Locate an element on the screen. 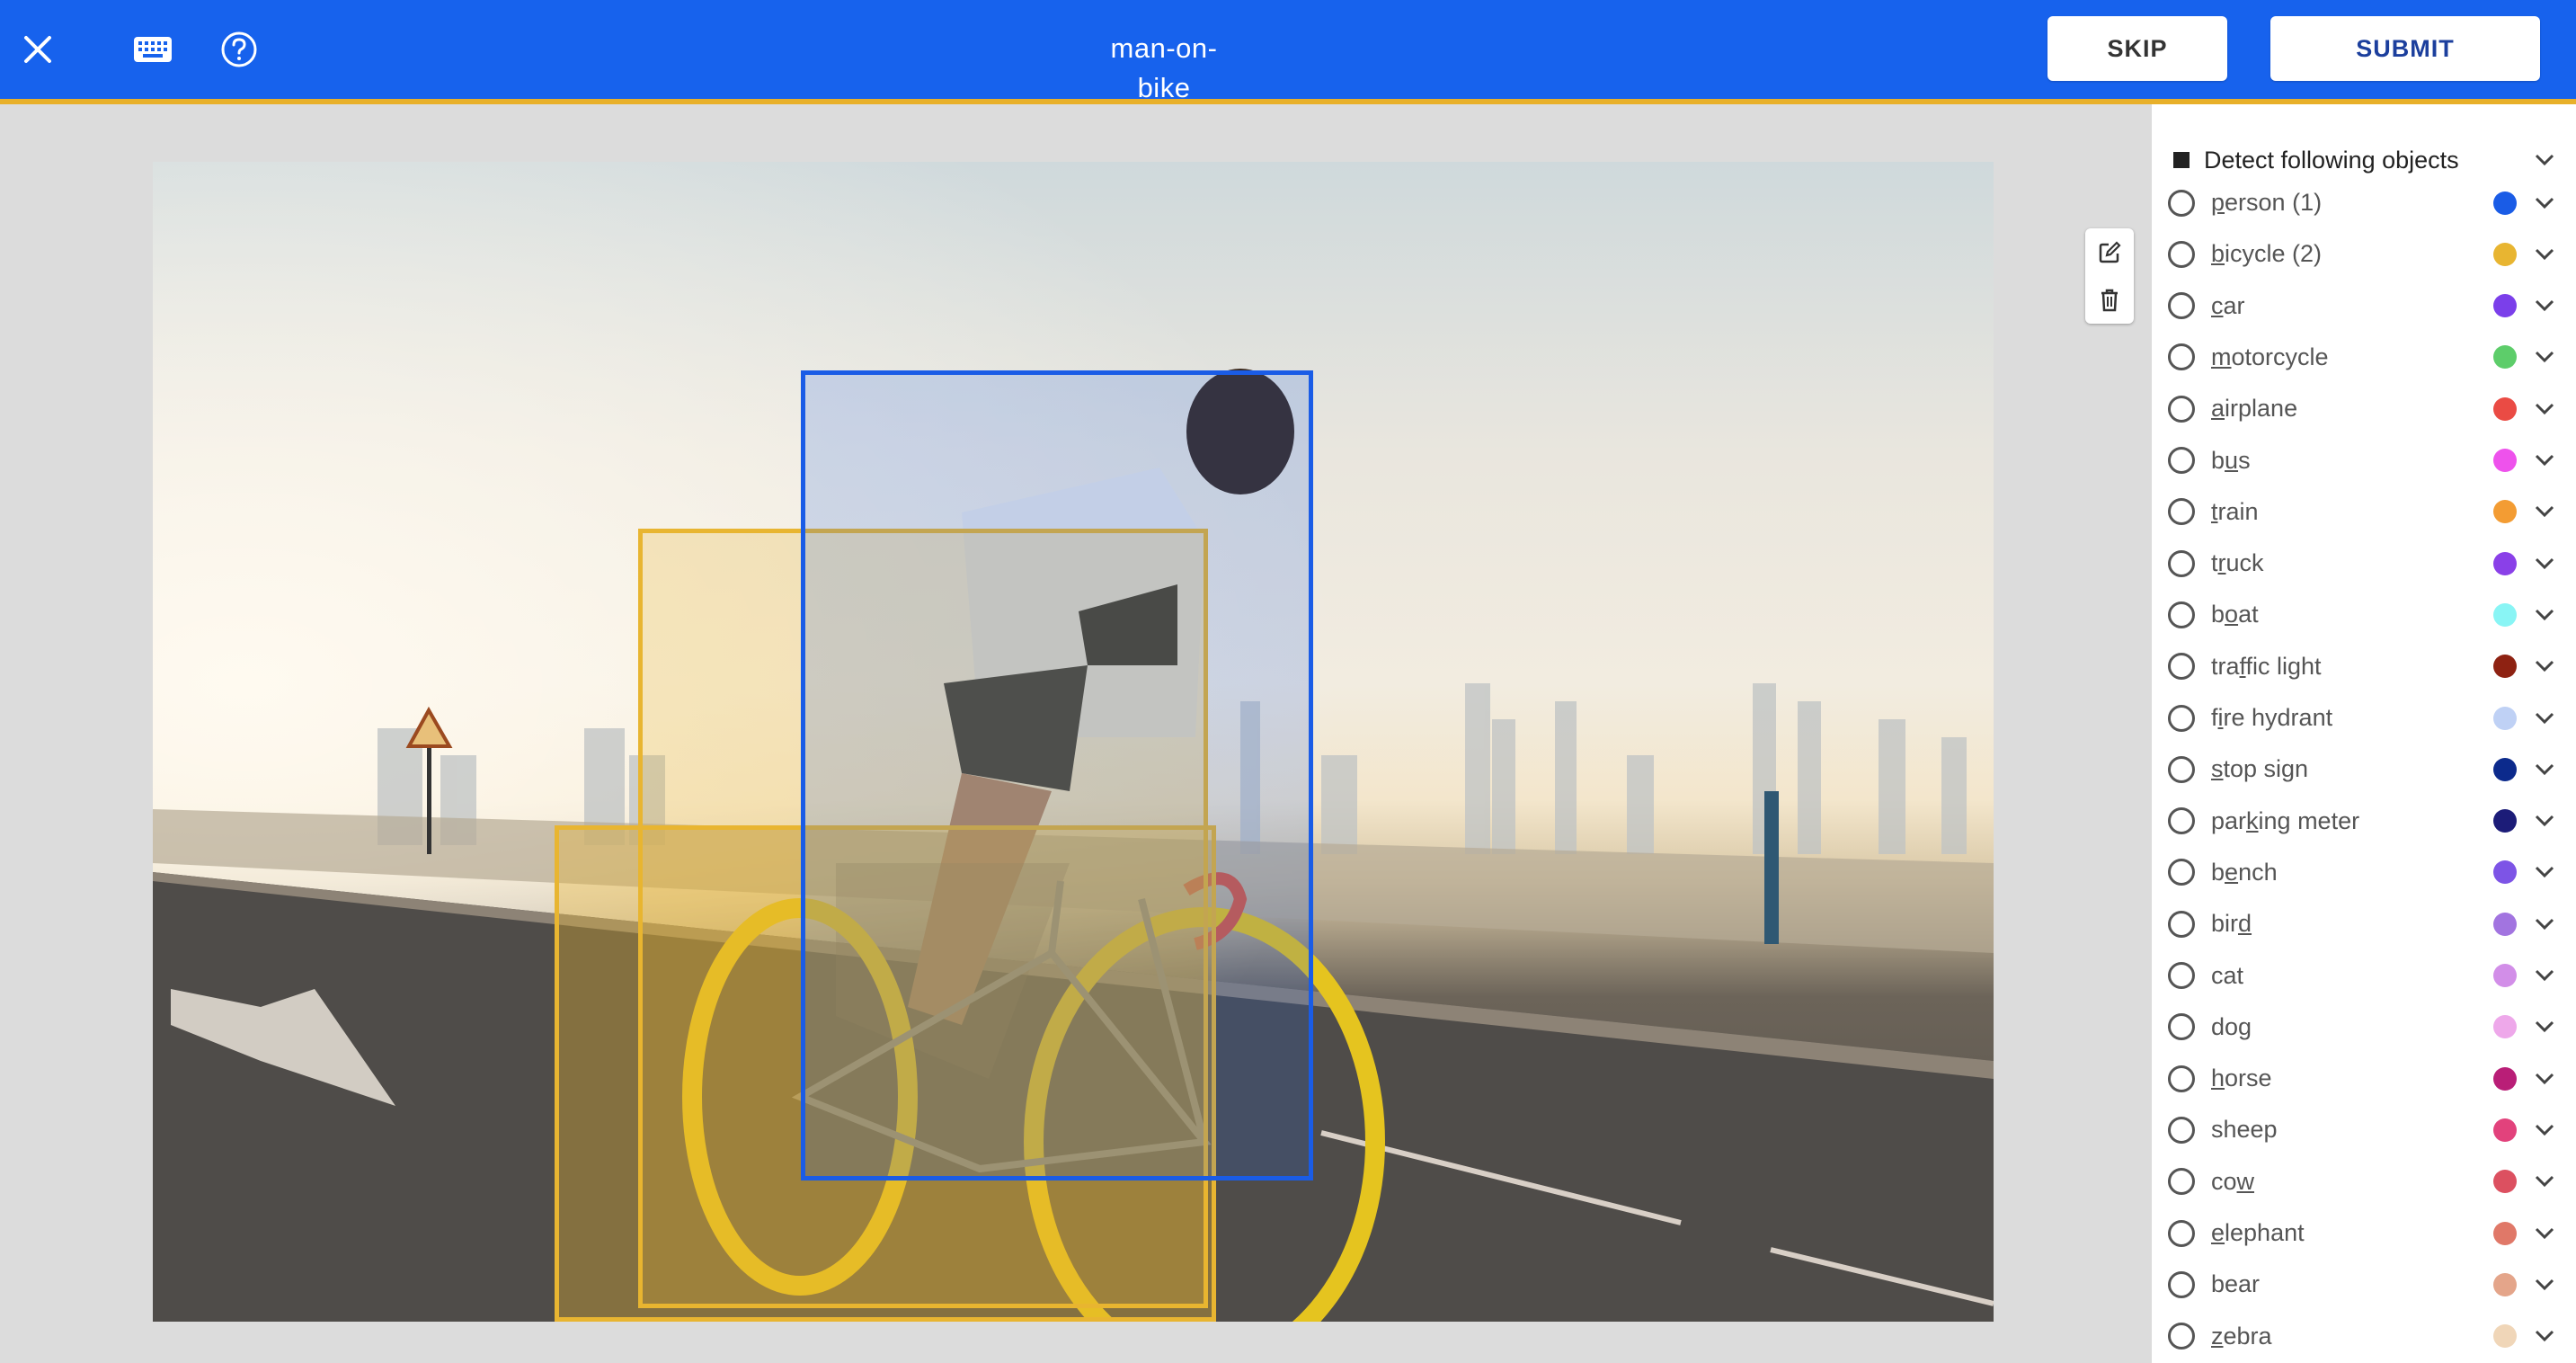  label-item-name: airplane is located at coordinates (2254, 409).